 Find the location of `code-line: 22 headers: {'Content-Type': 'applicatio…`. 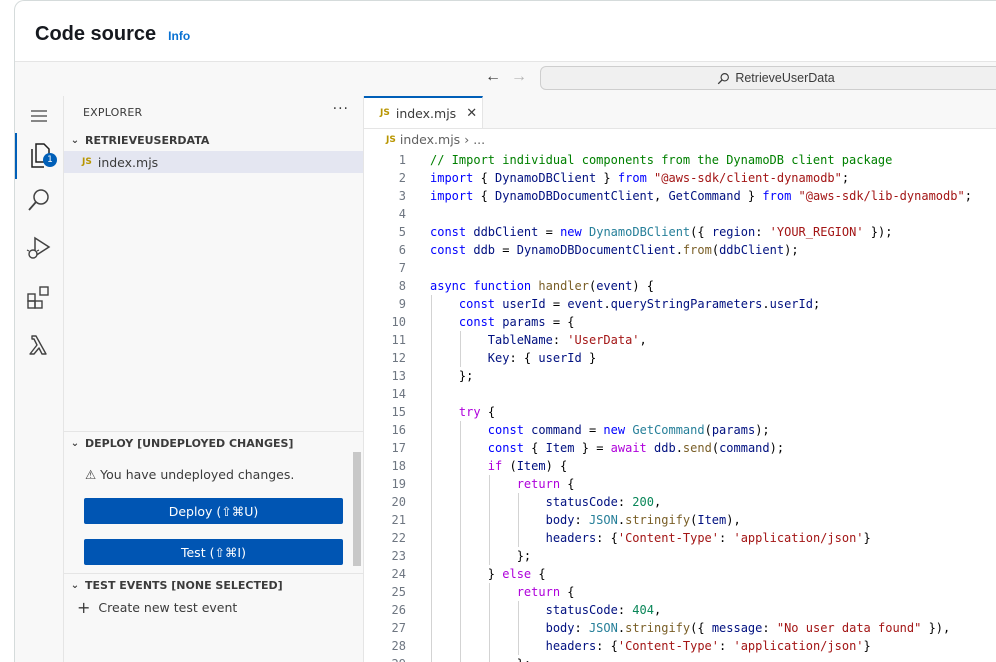

code-line: 22 headers: {'Content-Type': 'applicatio… is located at coordinates (680, 538).